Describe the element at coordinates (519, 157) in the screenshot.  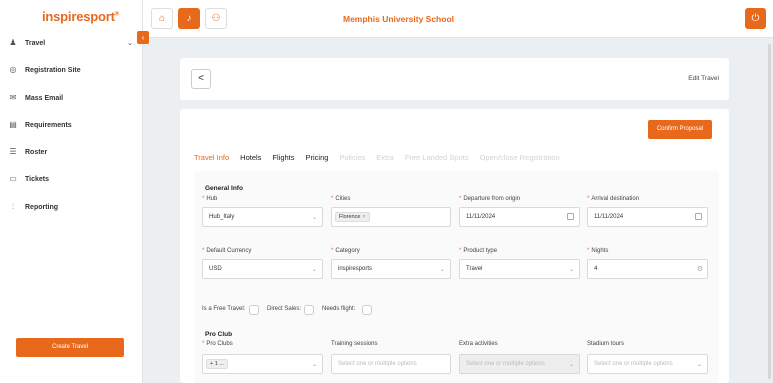
I see `tab-open-close-registration: Open/close Registration` at that location.